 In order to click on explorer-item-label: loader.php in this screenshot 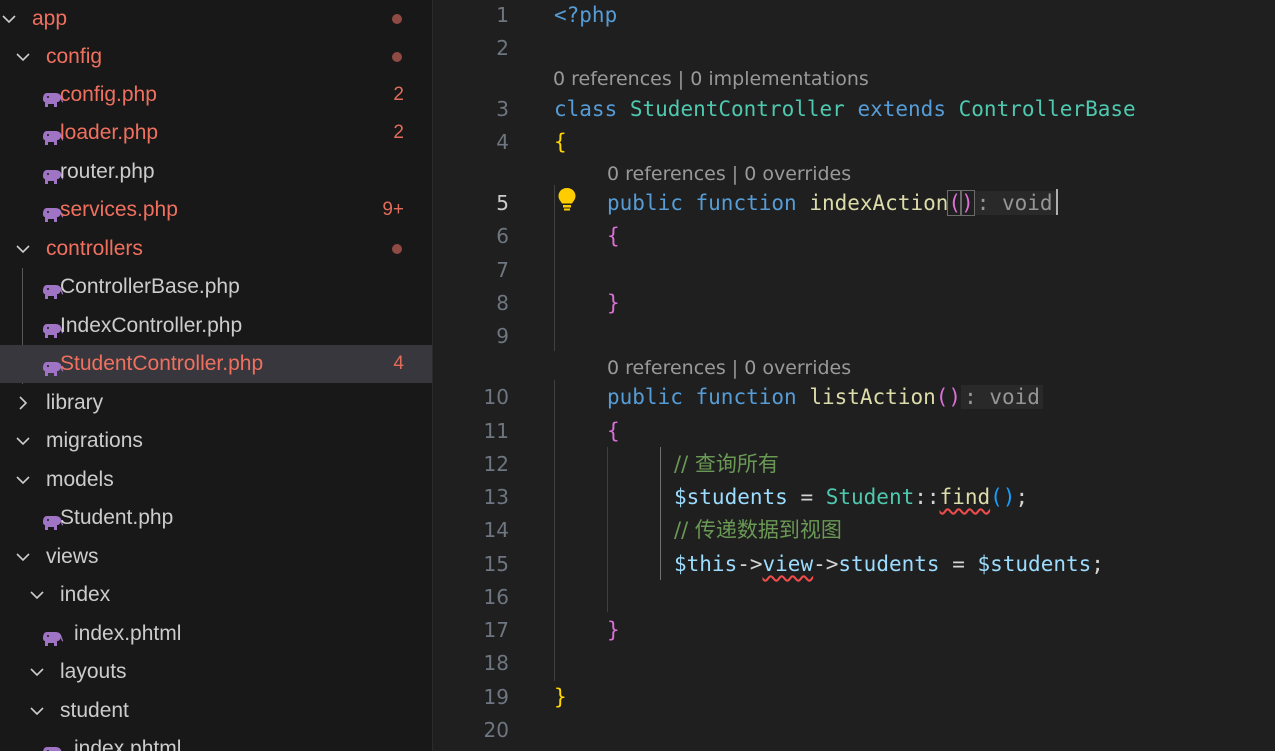, I will do `click(109, 132)`.